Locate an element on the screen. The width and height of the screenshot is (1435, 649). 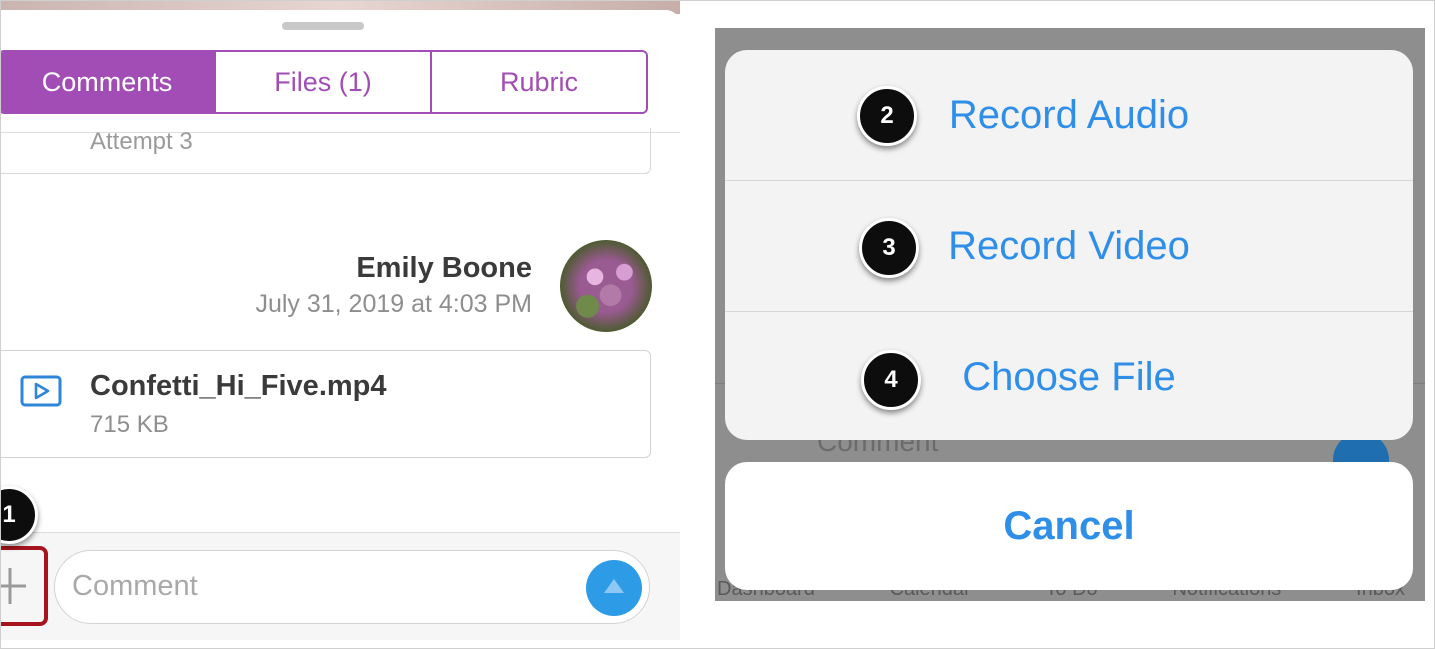
drawer-tab-bar: Comments Files (1) Rubric is located at coordinates (324, 82).